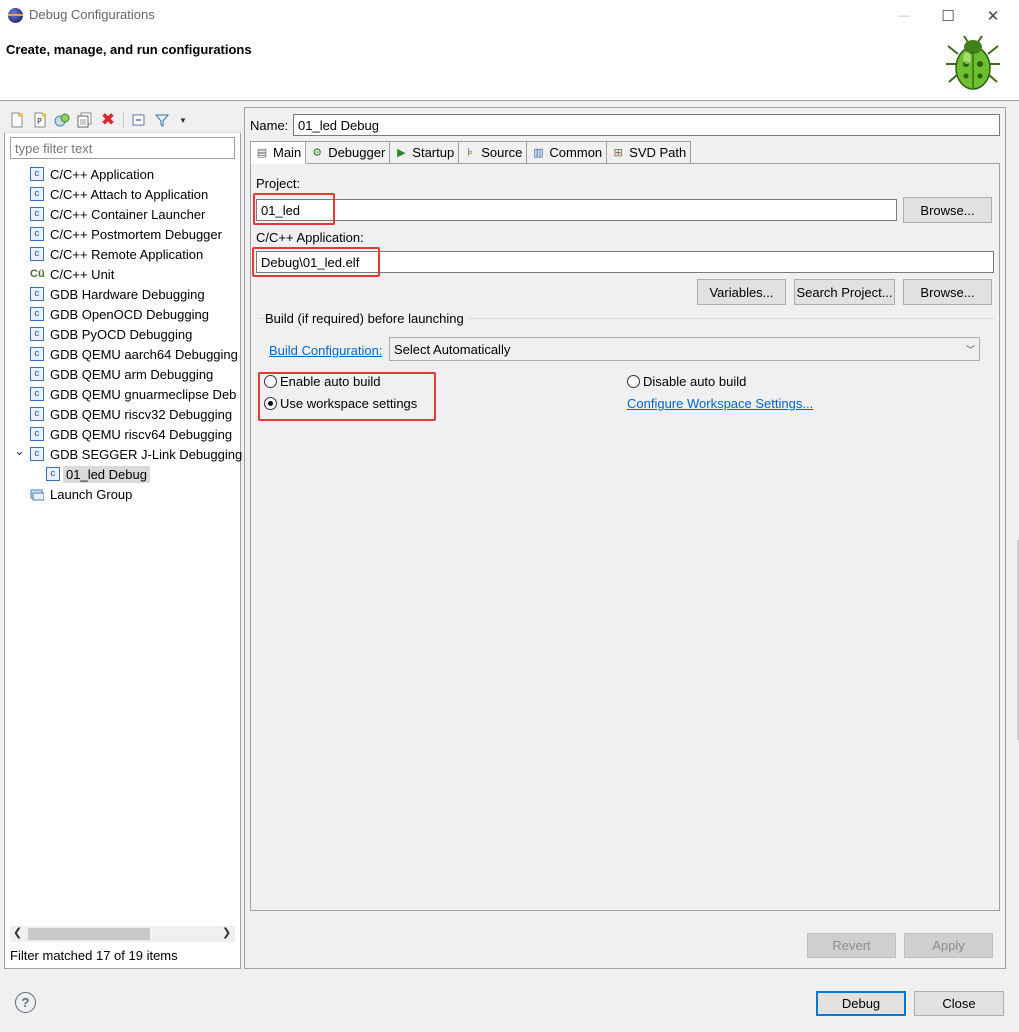 The image size is (1019, 1032). Describe the element at coordinates (108, 119) in the screenshot. I see `delete-icon: ✖` at that location.